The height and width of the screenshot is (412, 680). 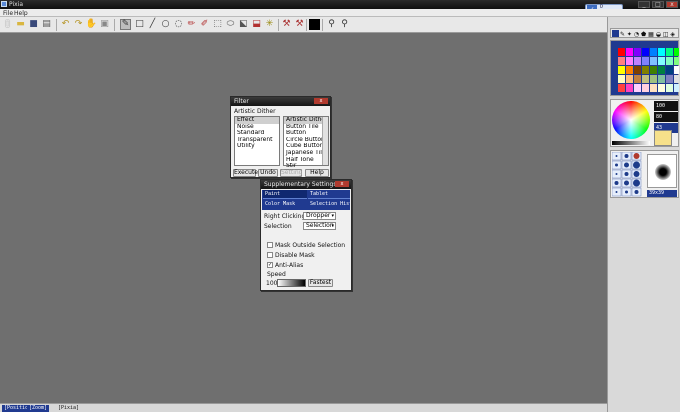 I want to click on zoom-out-icon: ⚲, so click(x=344, y=24).